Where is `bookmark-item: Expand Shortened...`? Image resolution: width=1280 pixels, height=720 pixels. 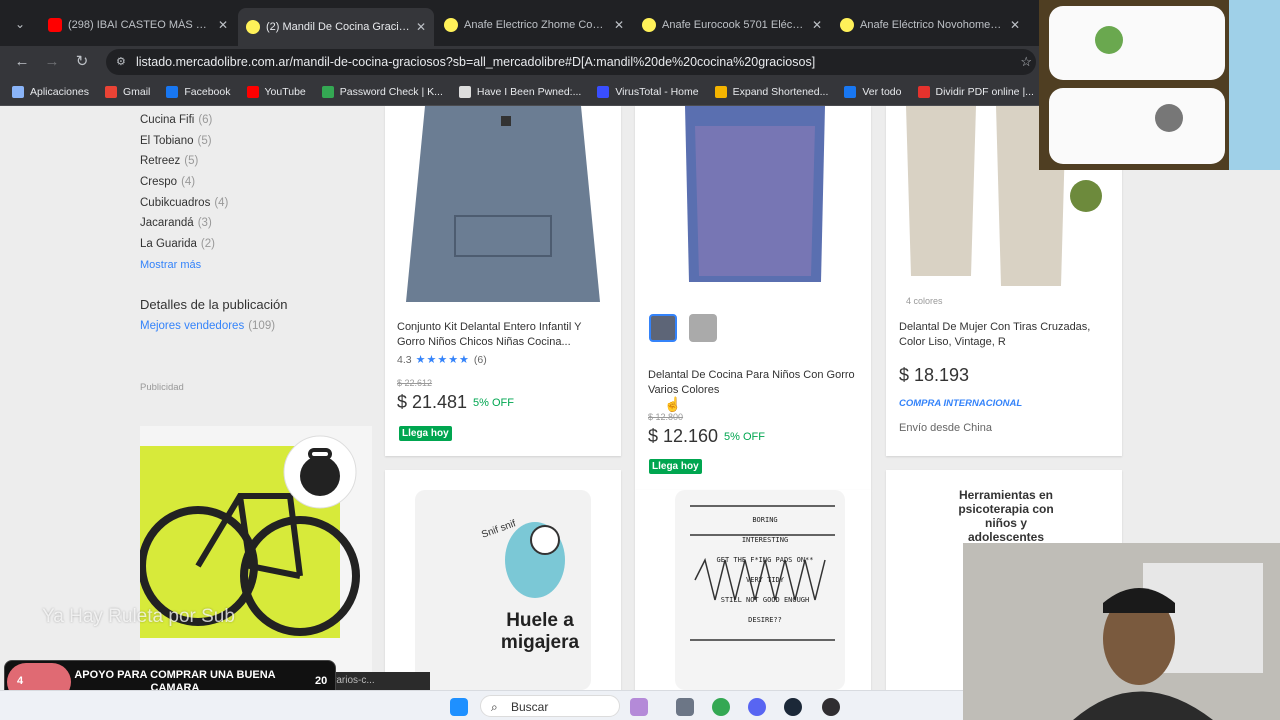
bookmark-item: Expand Shortened... is located at coordinates (771, 91).